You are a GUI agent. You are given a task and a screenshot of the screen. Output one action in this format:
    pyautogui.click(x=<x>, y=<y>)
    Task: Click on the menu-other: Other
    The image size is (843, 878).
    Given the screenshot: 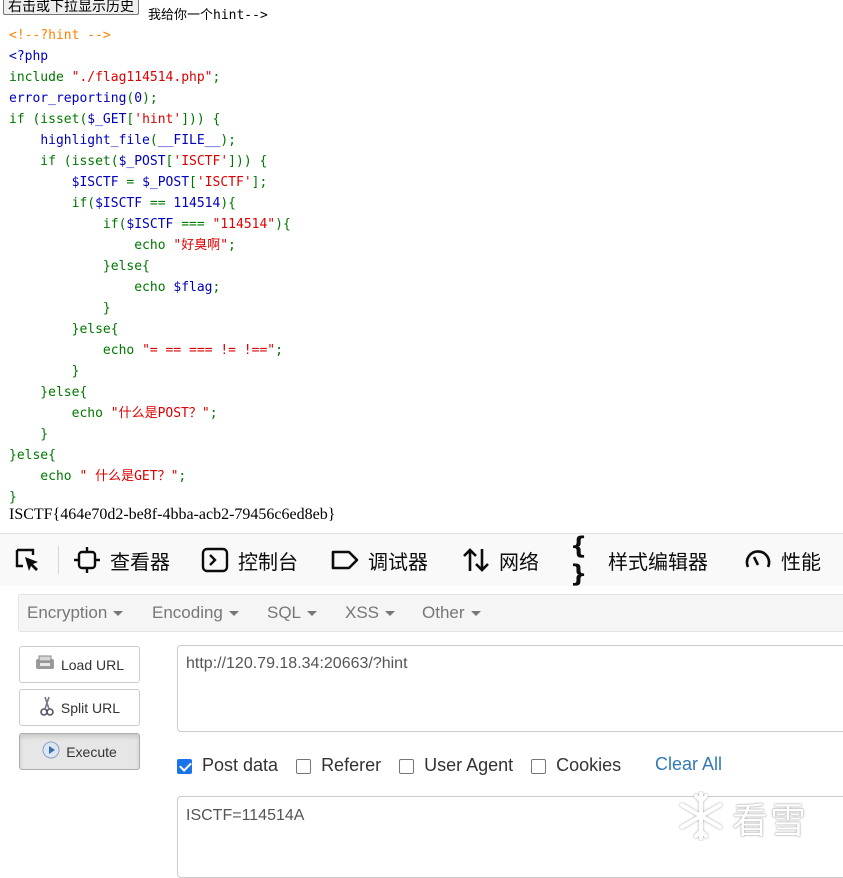 What is the action you would take?
    pyautogui.click(x=451, y=613)
    